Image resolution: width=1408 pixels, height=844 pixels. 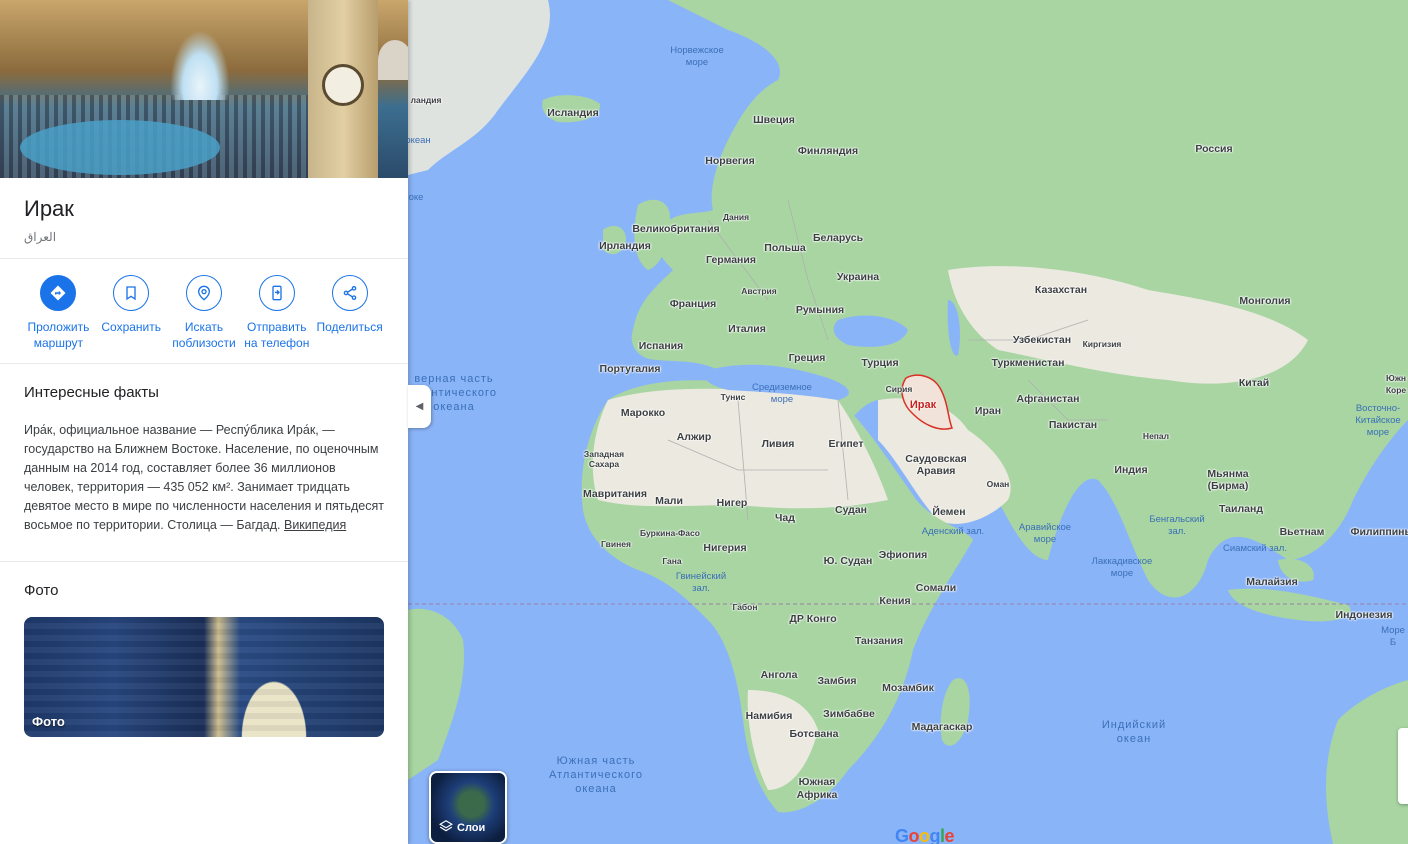 I want to click on map-country-label: Казахстан, so click(x=1061, y=290).